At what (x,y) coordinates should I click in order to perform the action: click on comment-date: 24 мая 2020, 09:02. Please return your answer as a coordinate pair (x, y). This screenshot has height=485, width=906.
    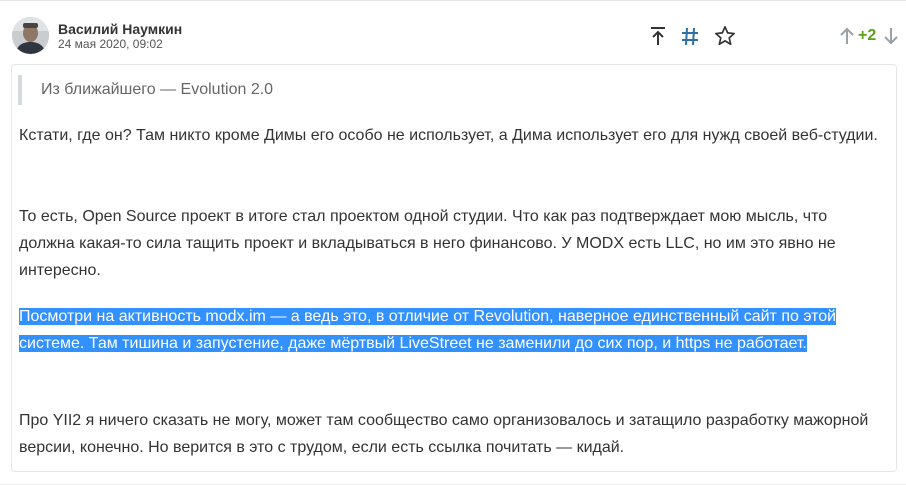
    Looking at the image, I should click on (110, 44).